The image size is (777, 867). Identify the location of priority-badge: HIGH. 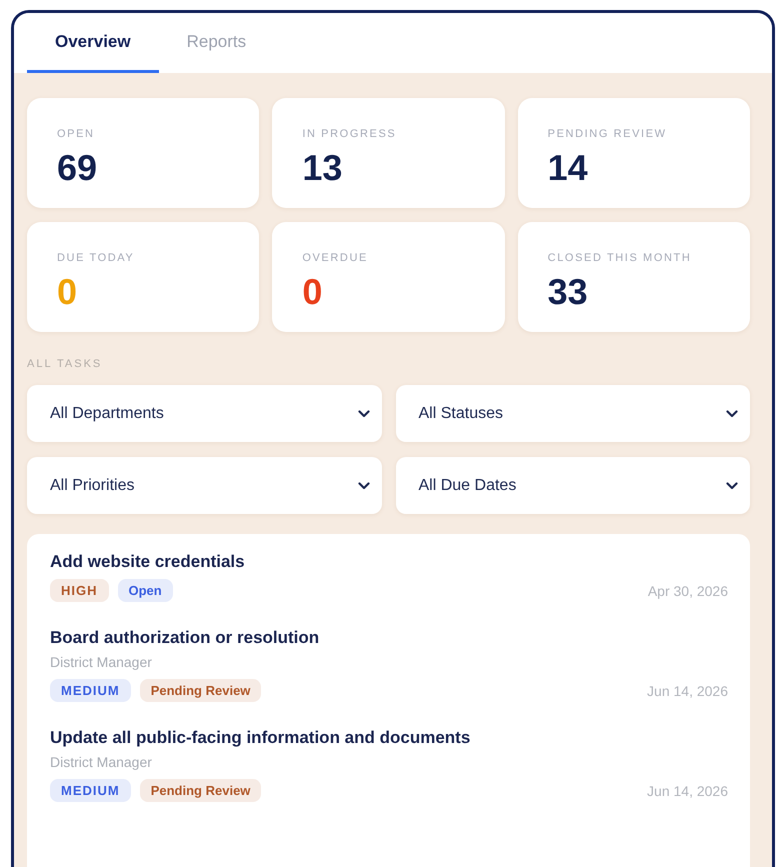
(79, 590).